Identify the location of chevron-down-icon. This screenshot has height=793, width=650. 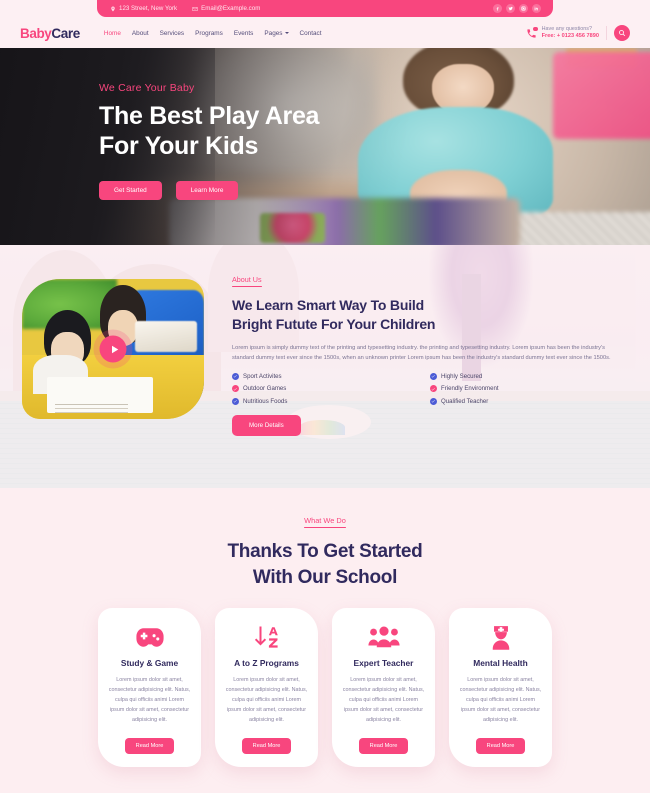
(286, 33).